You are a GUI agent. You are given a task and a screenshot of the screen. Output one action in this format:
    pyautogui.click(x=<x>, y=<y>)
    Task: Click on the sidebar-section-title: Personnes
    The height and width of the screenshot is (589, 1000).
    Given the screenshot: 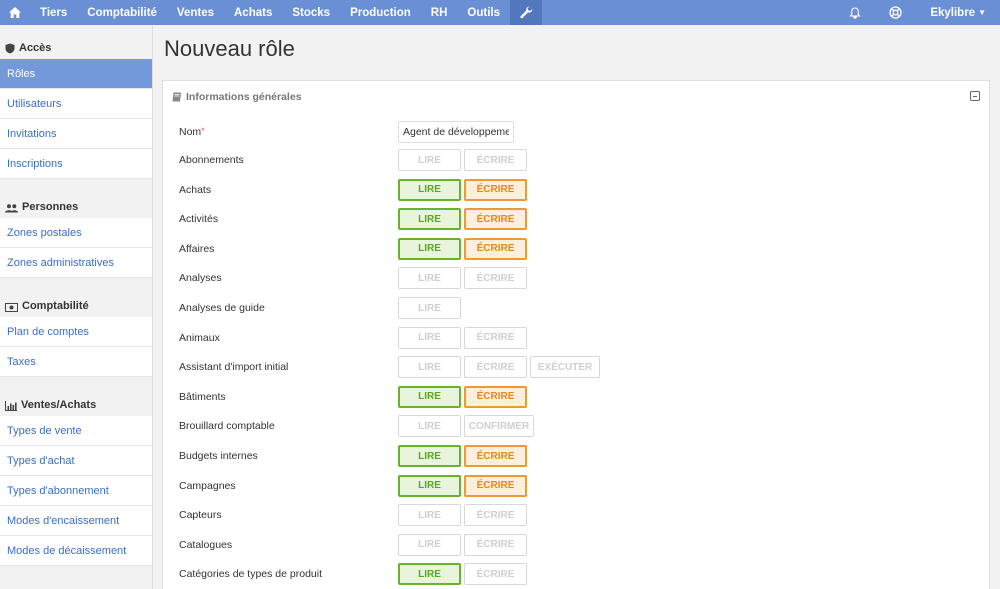 What is the action you would take?
    pyautogui.click(x=50, y=207)
    